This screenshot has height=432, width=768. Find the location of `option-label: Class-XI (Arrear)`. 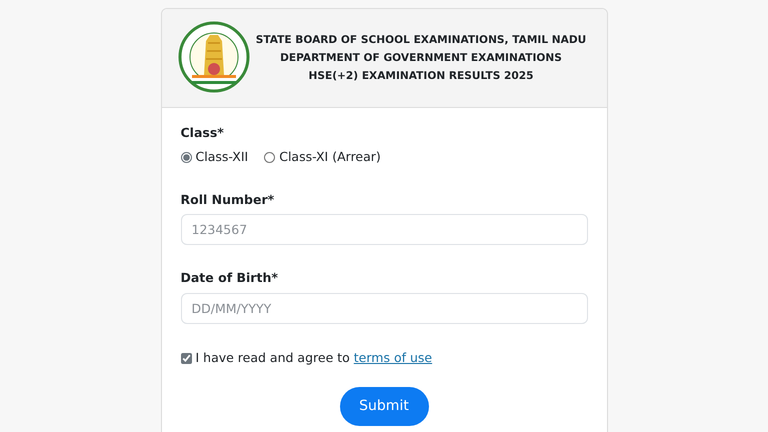

option-label: Class-XI (Arrear) is located at coordinates (330, 157).